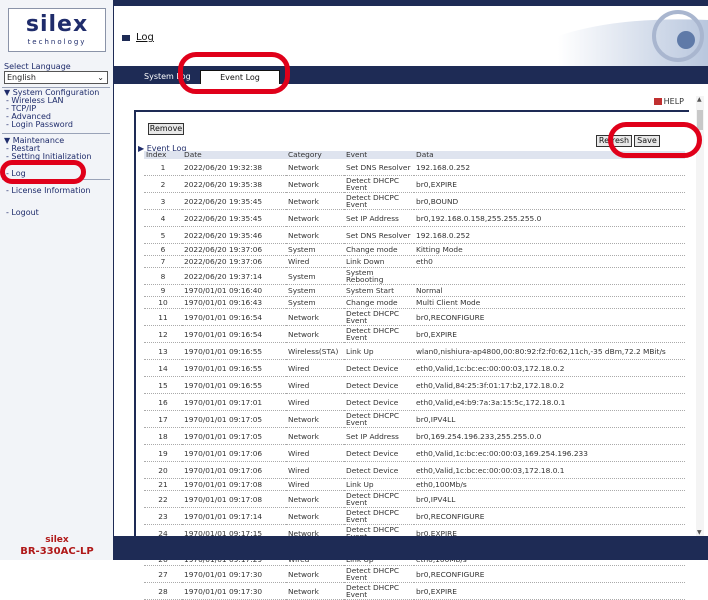  What do you see at coordinates (379, 155) in the screenshot?
I see `column-header-event: Event` at bounding box center [379, 155].